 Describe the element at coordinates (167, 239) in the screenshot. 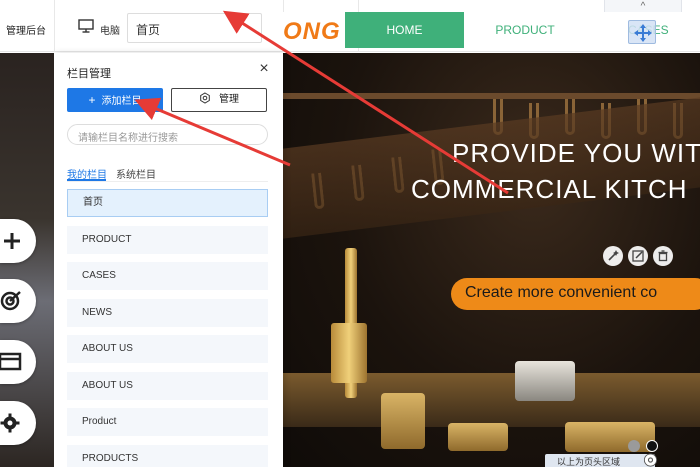

I see `list-item: PRODUCT` at that location.